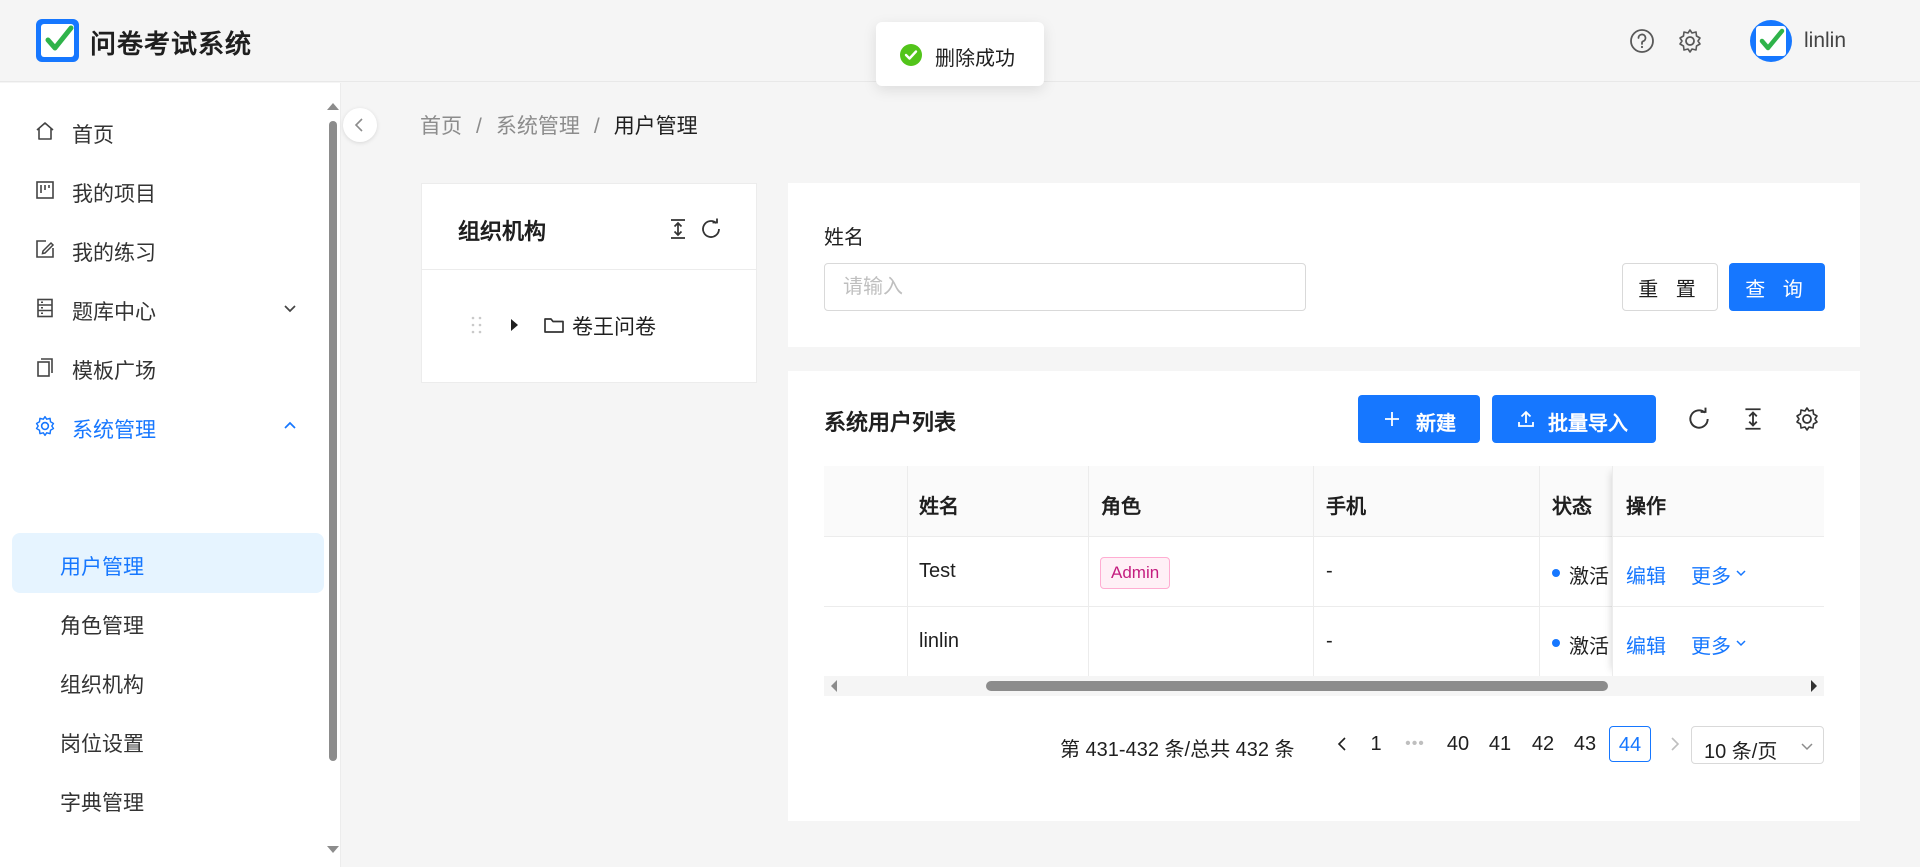  What do you see at coordinates (1589, 577) in the screenshot?
I see `cell-status: 激活` at bounding box center [1589, 577].